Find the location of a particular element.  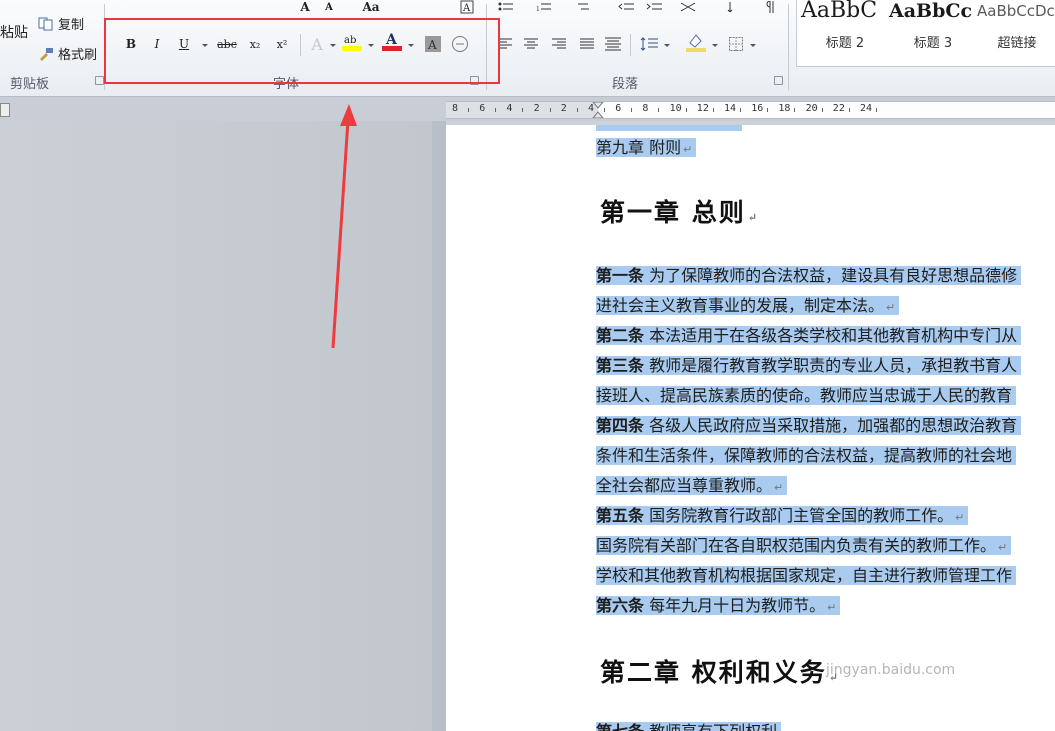

style-heading-2: AaBbC 标题 2 is located at coordinates (845, 33).